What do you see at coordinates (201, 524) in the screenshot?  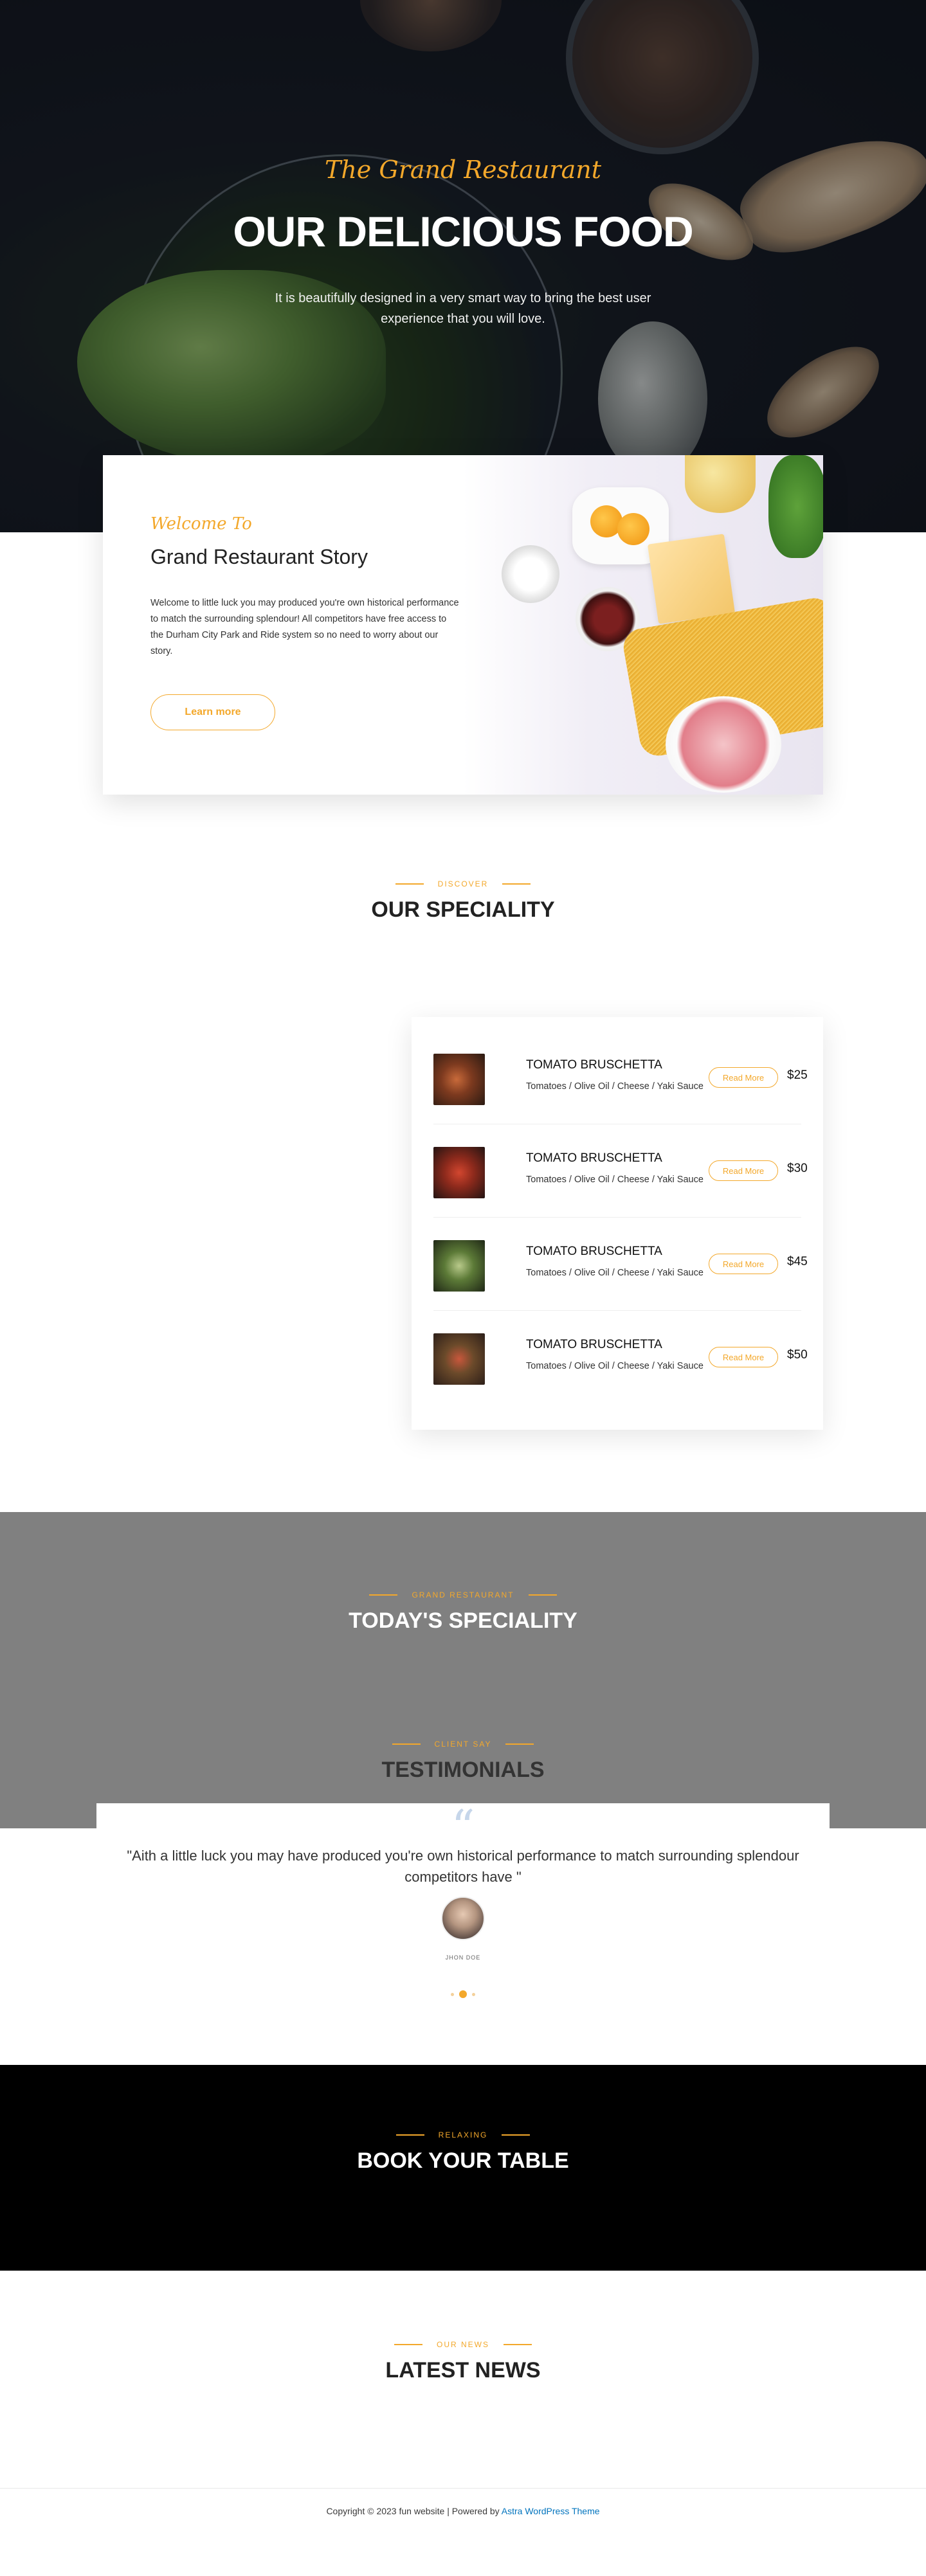 I see `story-script: Welcome To` at bounding box center [201, 524].